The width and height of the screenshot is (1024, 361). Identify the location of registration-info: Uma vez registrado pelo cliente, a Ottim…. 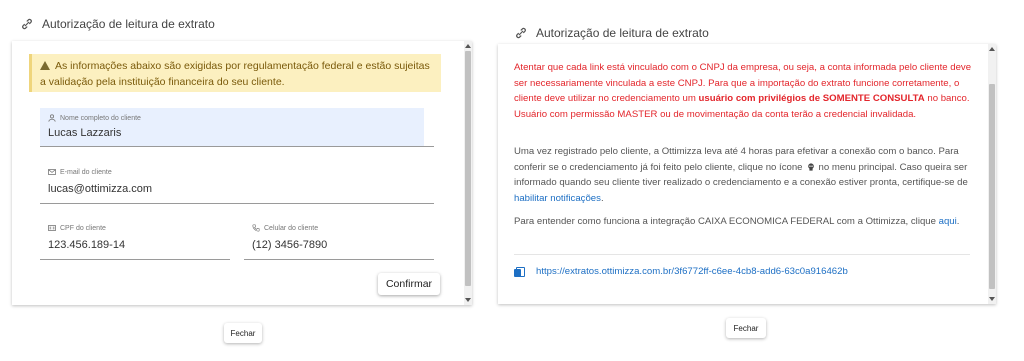
(741, 175).